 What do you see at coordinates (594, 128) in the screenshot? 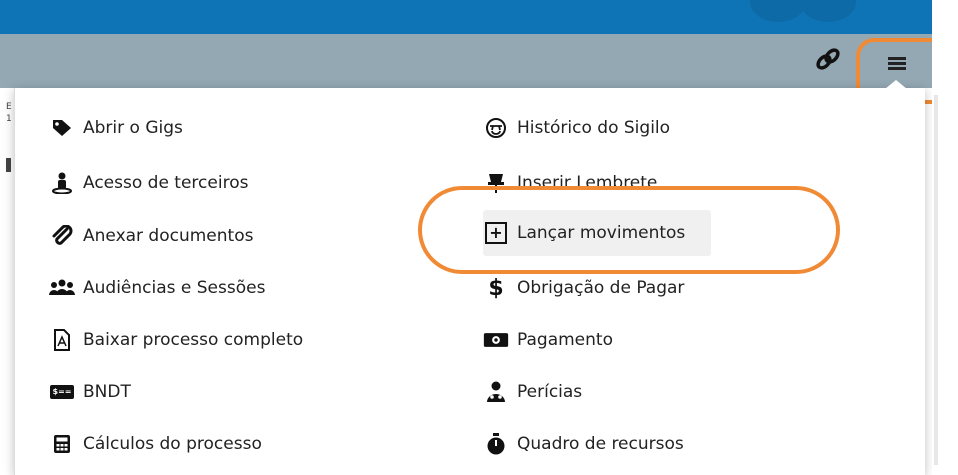
I see `menu-item-label: Histórico do Sigilo` at bounding box center [594, 128].